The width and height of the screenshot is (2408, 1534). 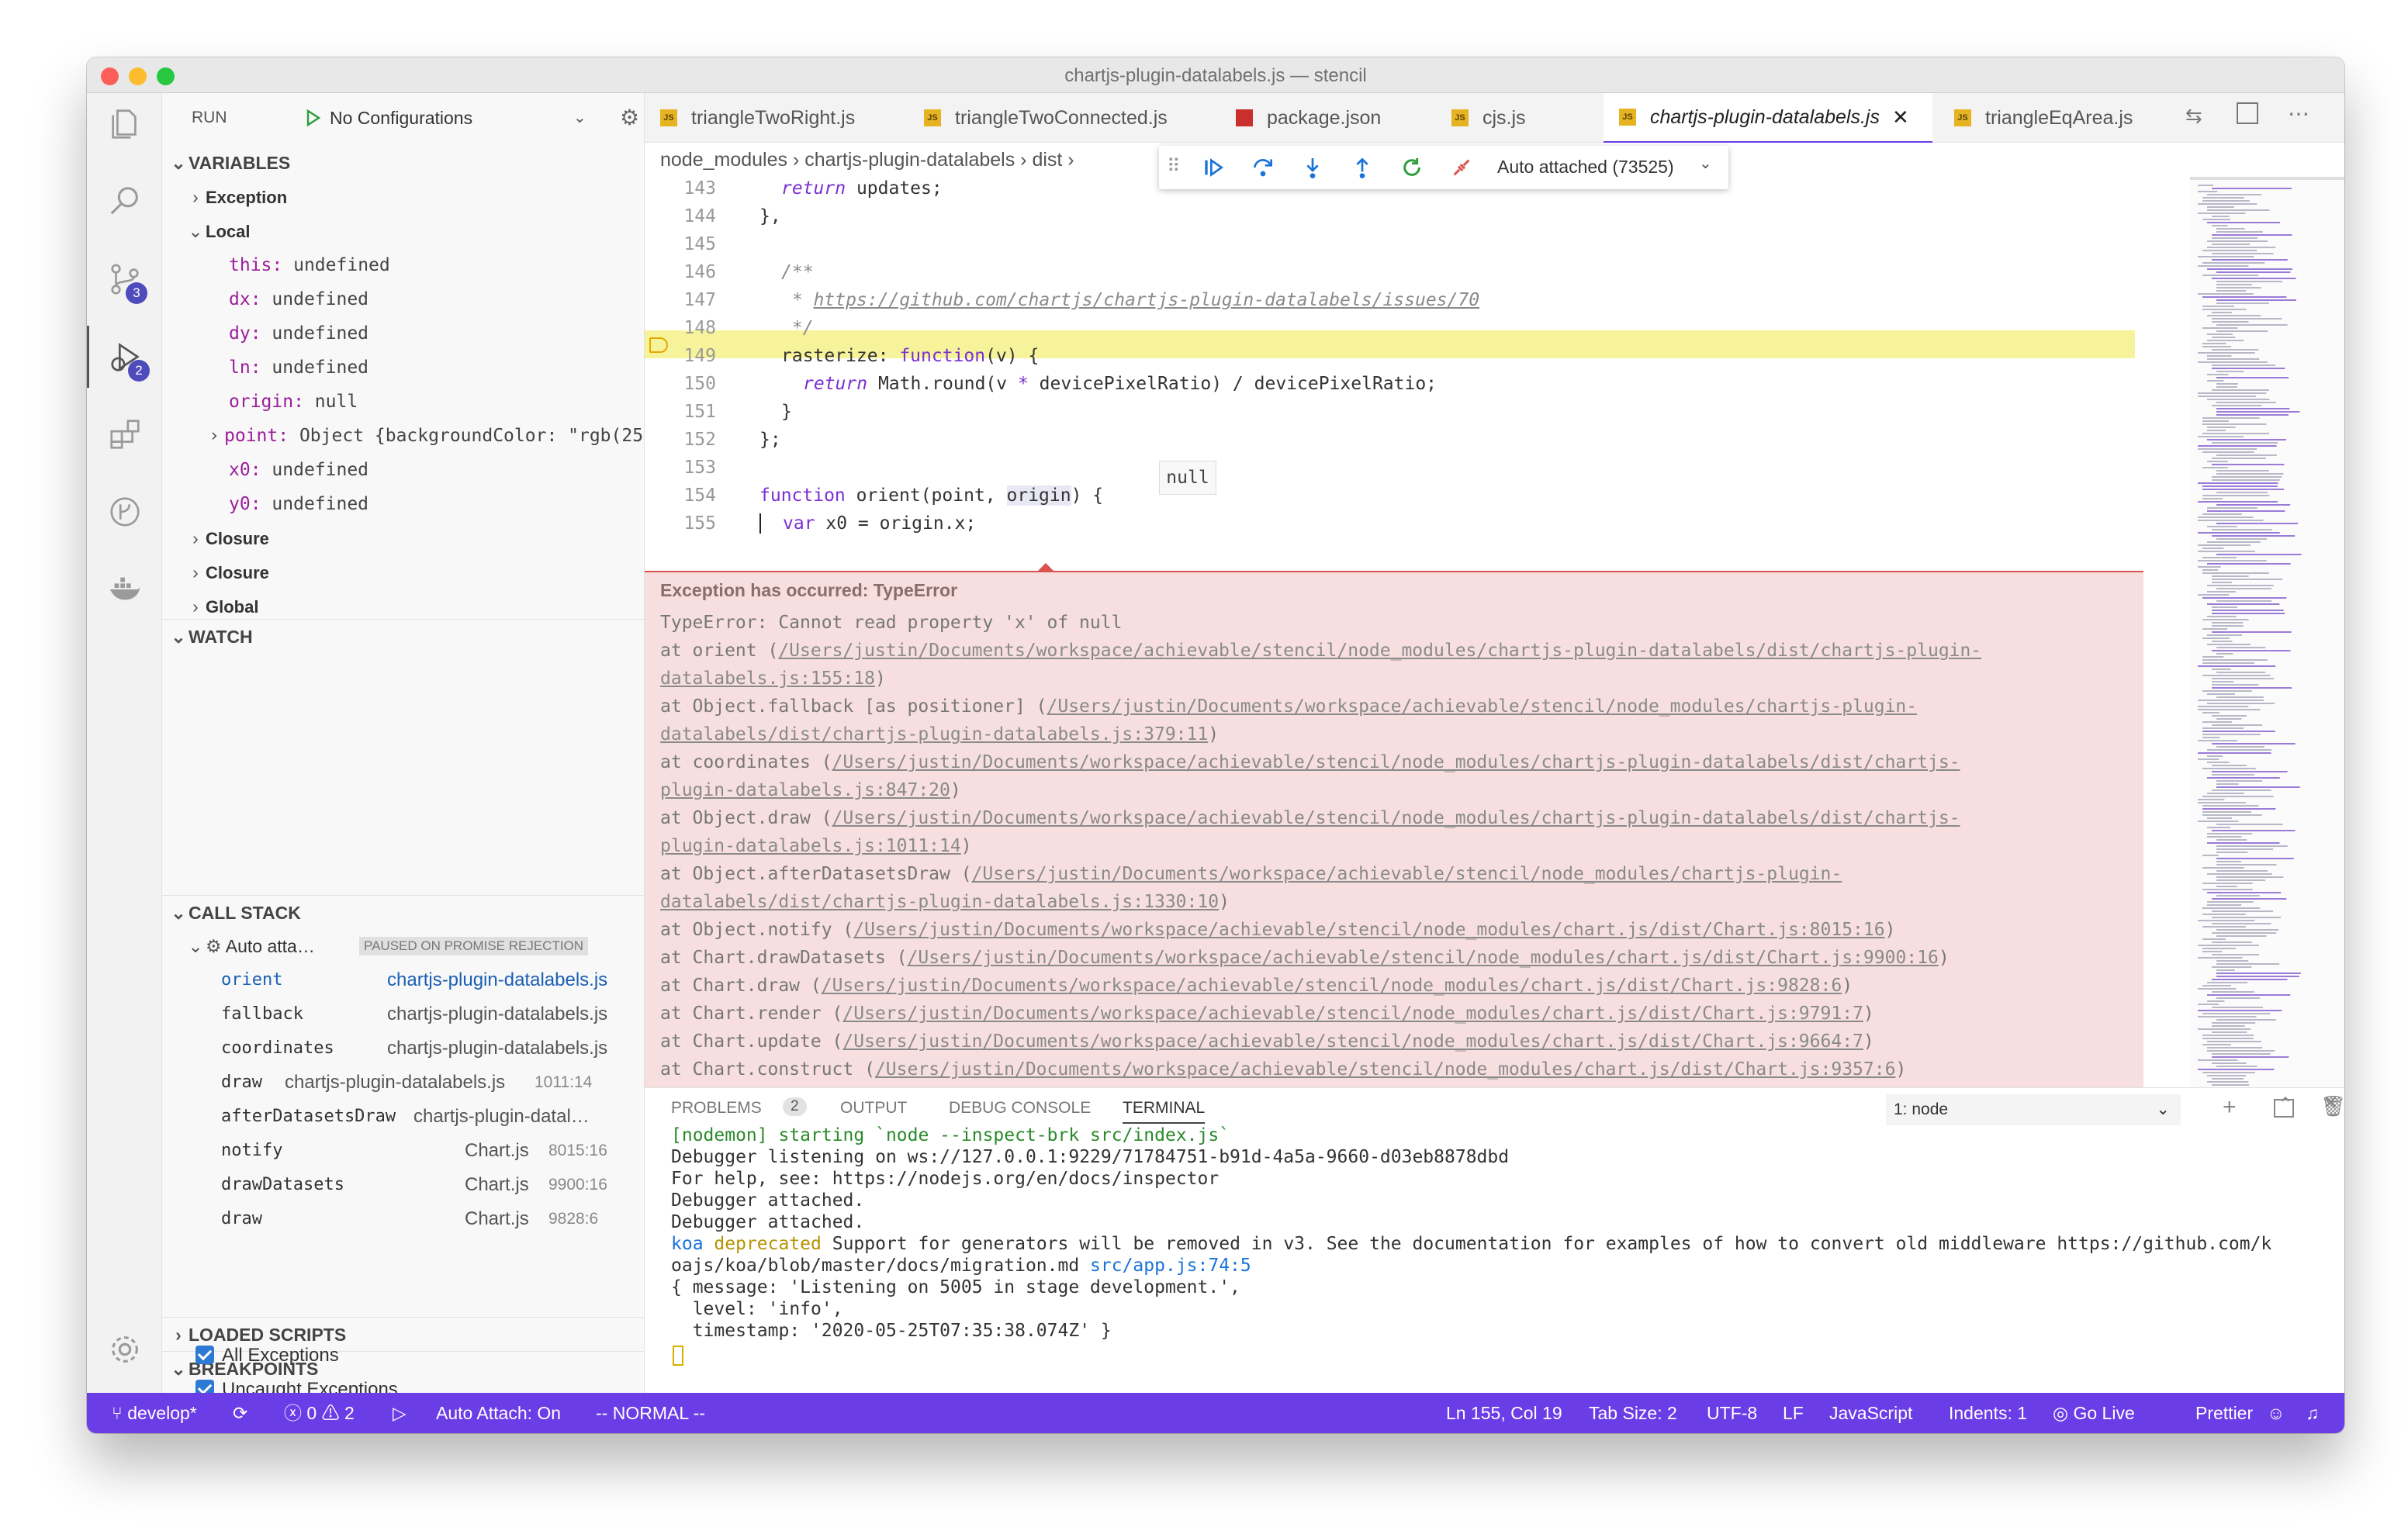 What do you see at coordinates (629, 117) in the screenshot?
I see `settings-gear-icon: ⚙` at bounding box center [629, 117].